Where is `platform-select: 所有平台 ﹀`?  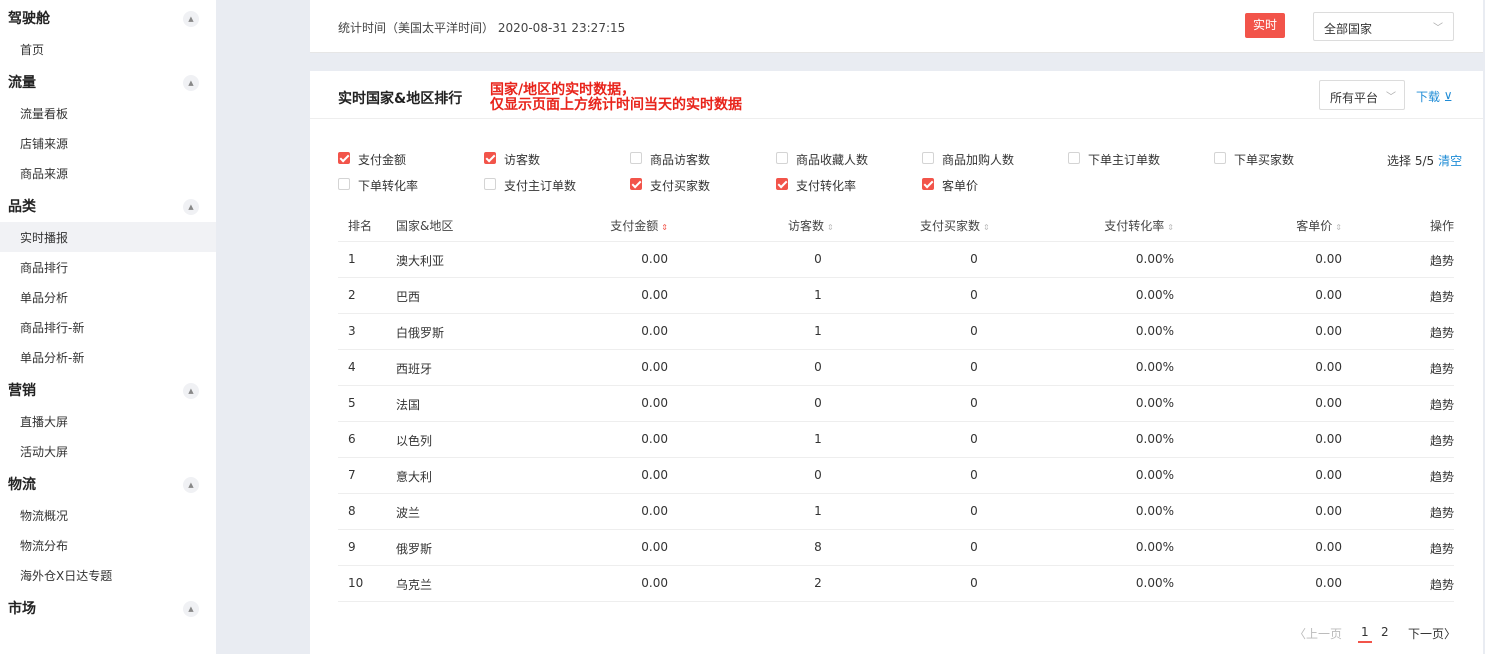
platform-select: 所有平台 ﹀ is located at coordinates (1362, 95).